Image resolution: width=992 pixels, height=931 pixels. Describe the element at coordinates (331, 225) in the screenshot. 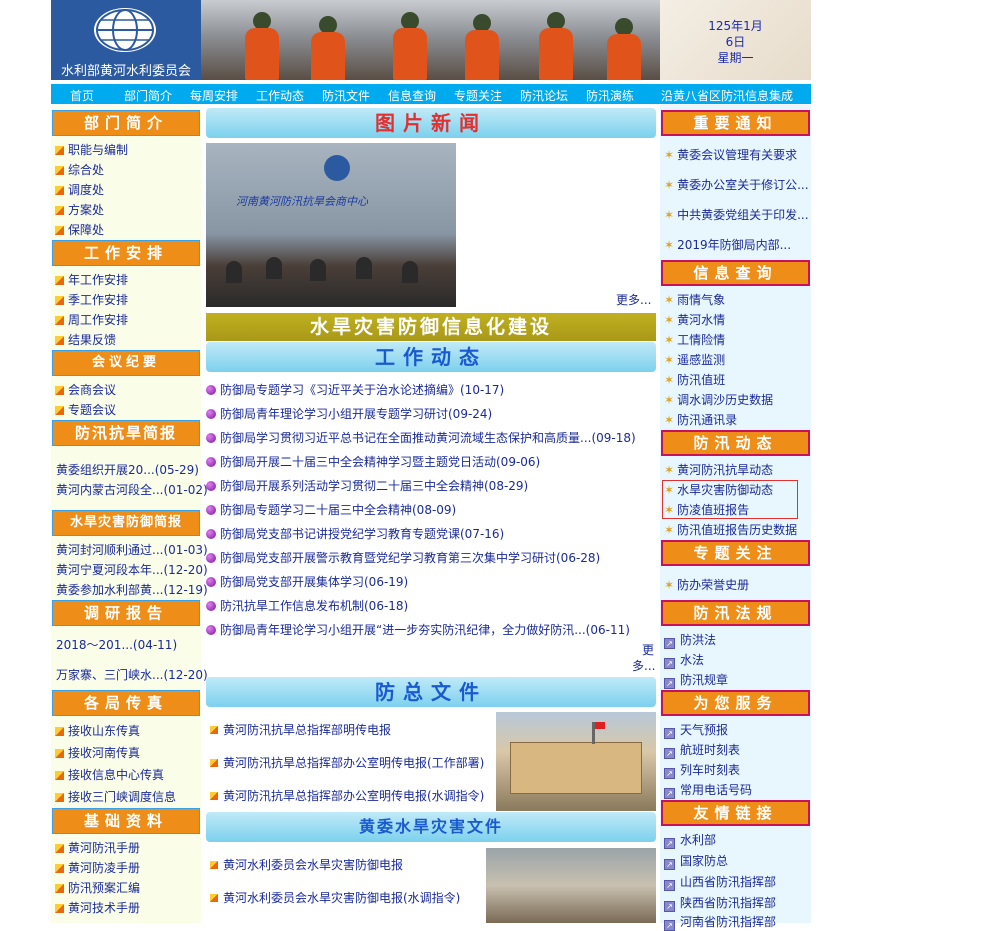

I see `news-photo: 河南黄河防汛抗旱会商中心` at that location.